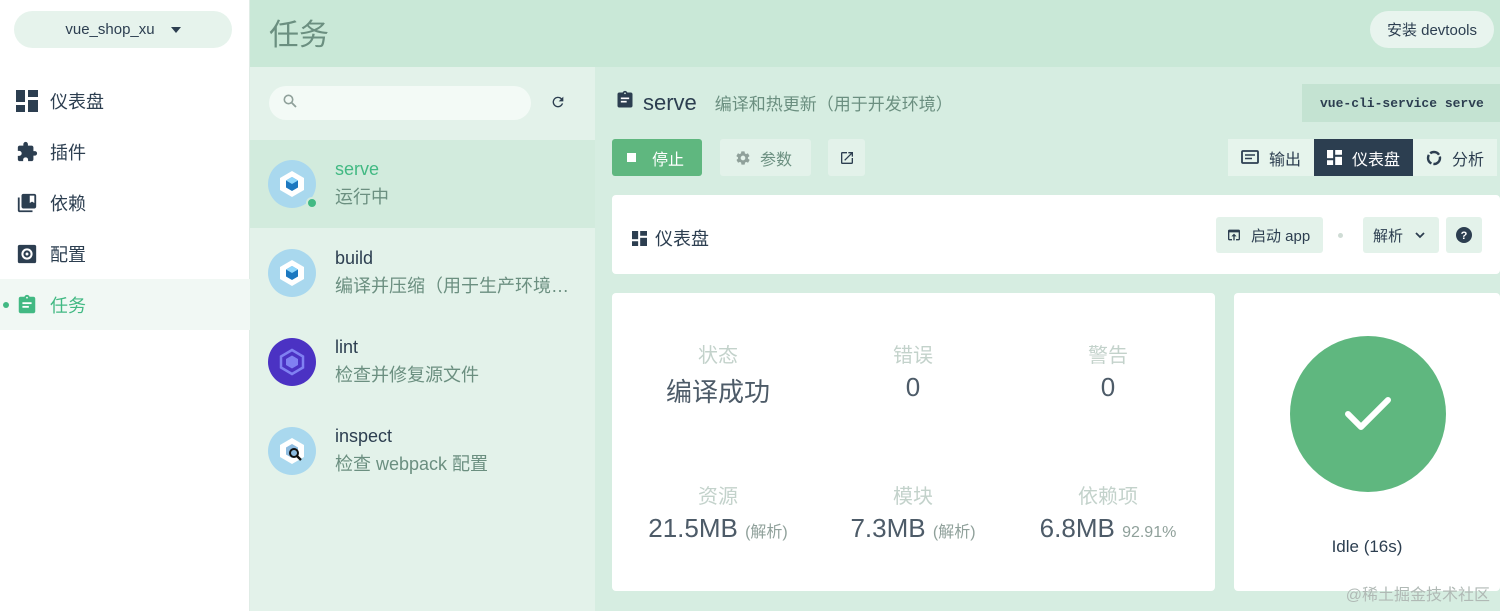  I want to click on sidebar-item-dependencies: 依赖, so click(125, 202).